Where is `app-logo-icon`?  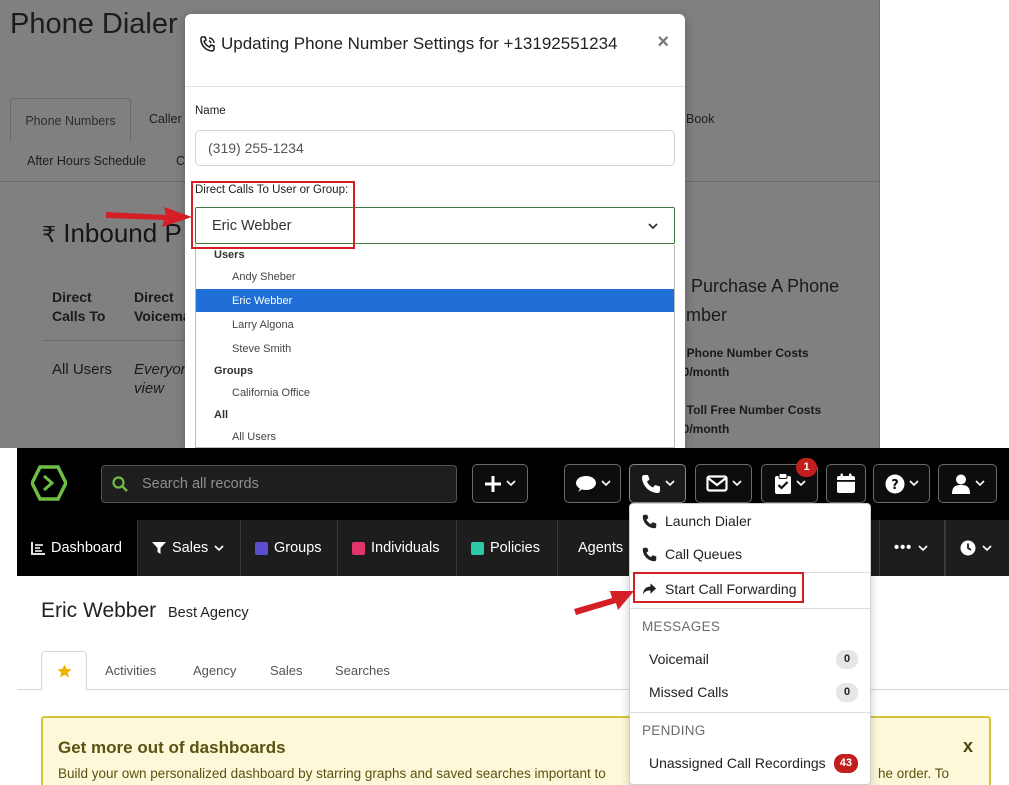
app-logo-icon is located at coordinates (49, 483).